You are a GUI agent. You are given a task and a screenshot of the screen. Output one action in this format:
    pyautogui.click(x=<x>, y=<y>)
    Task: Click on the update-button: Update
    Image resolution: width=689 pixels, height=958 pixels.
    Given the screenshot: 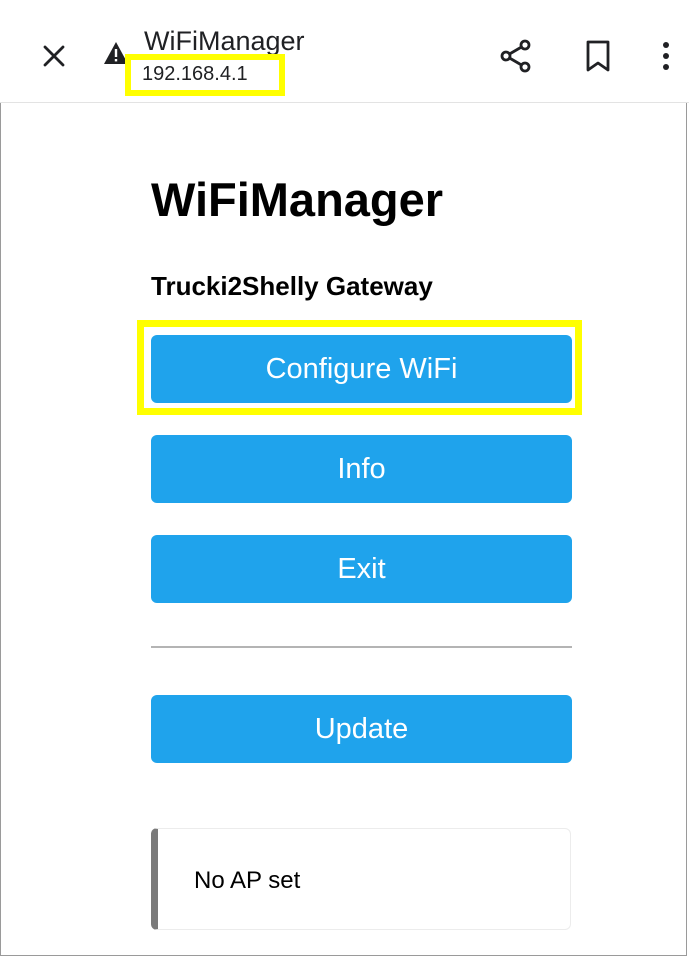 What is the action you would take?
    pyautogui.click(x=361, y=729)
    